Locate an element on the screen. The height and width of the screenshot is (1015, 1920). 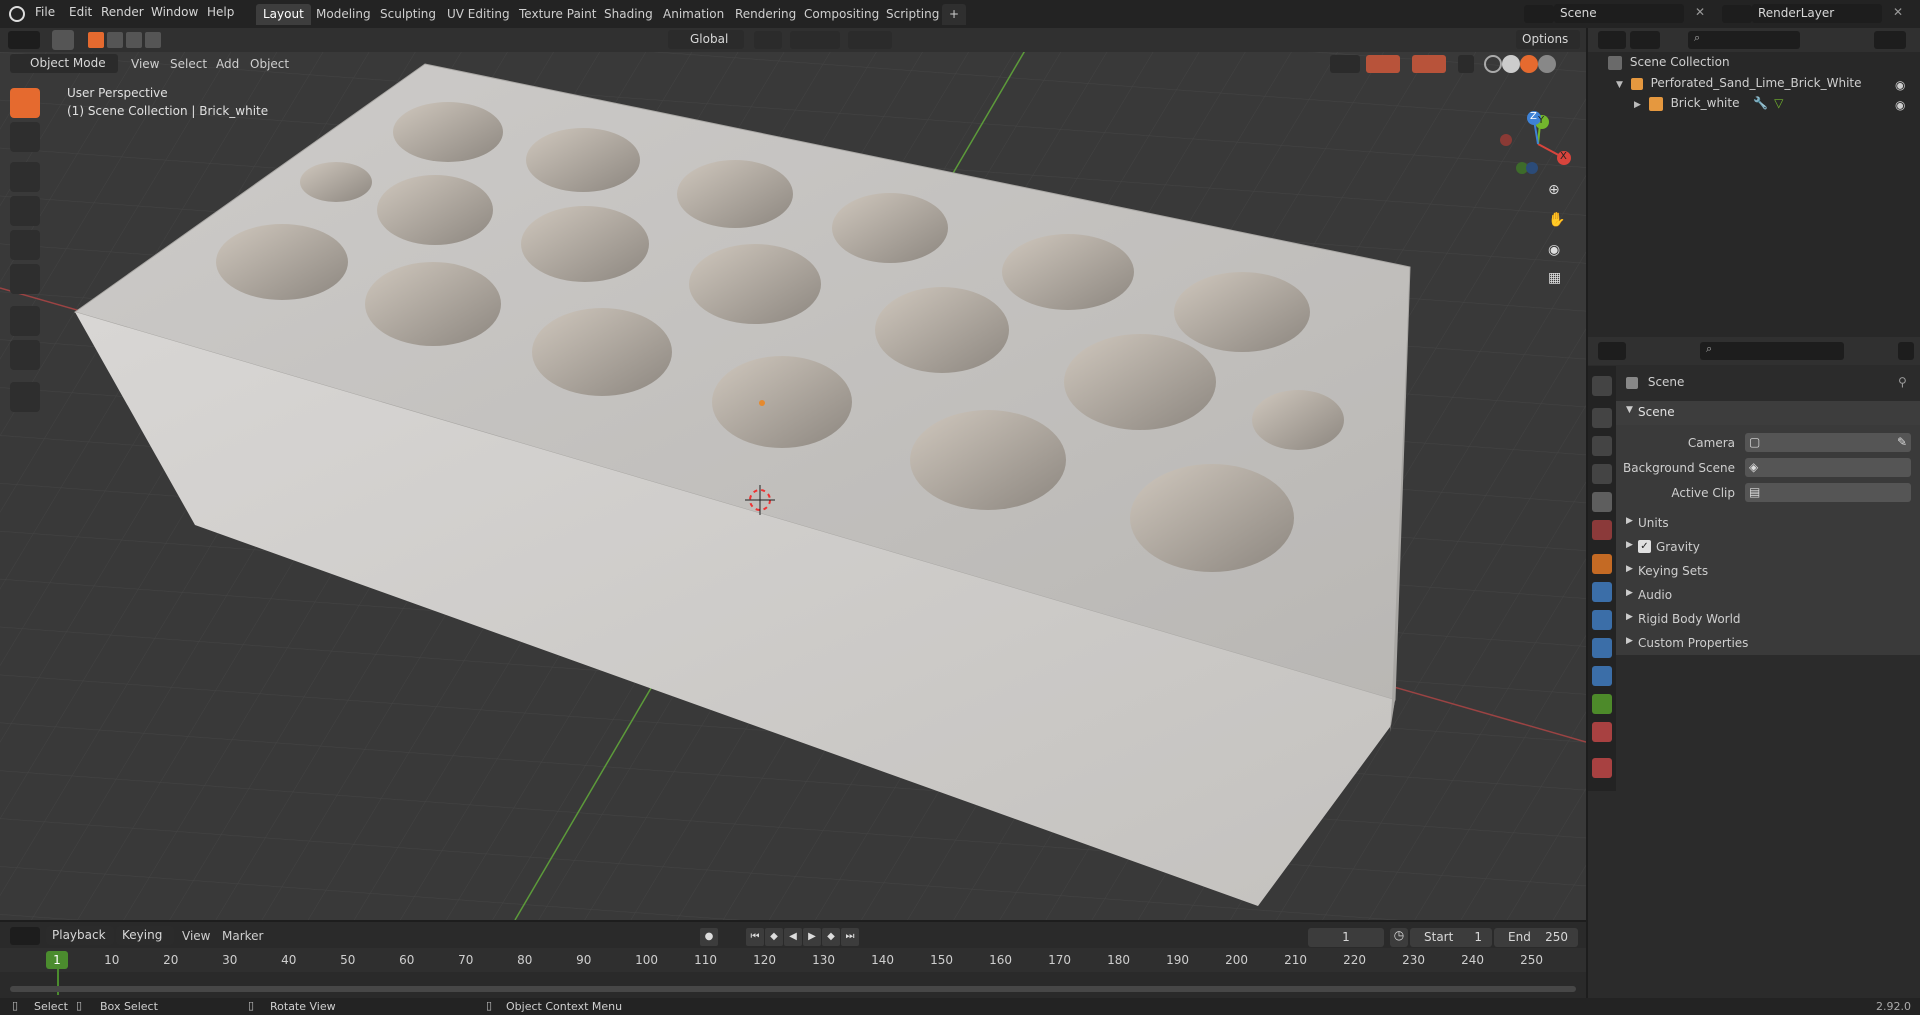
gizmo-toggle-icon is located at coordinates (1383, 64).